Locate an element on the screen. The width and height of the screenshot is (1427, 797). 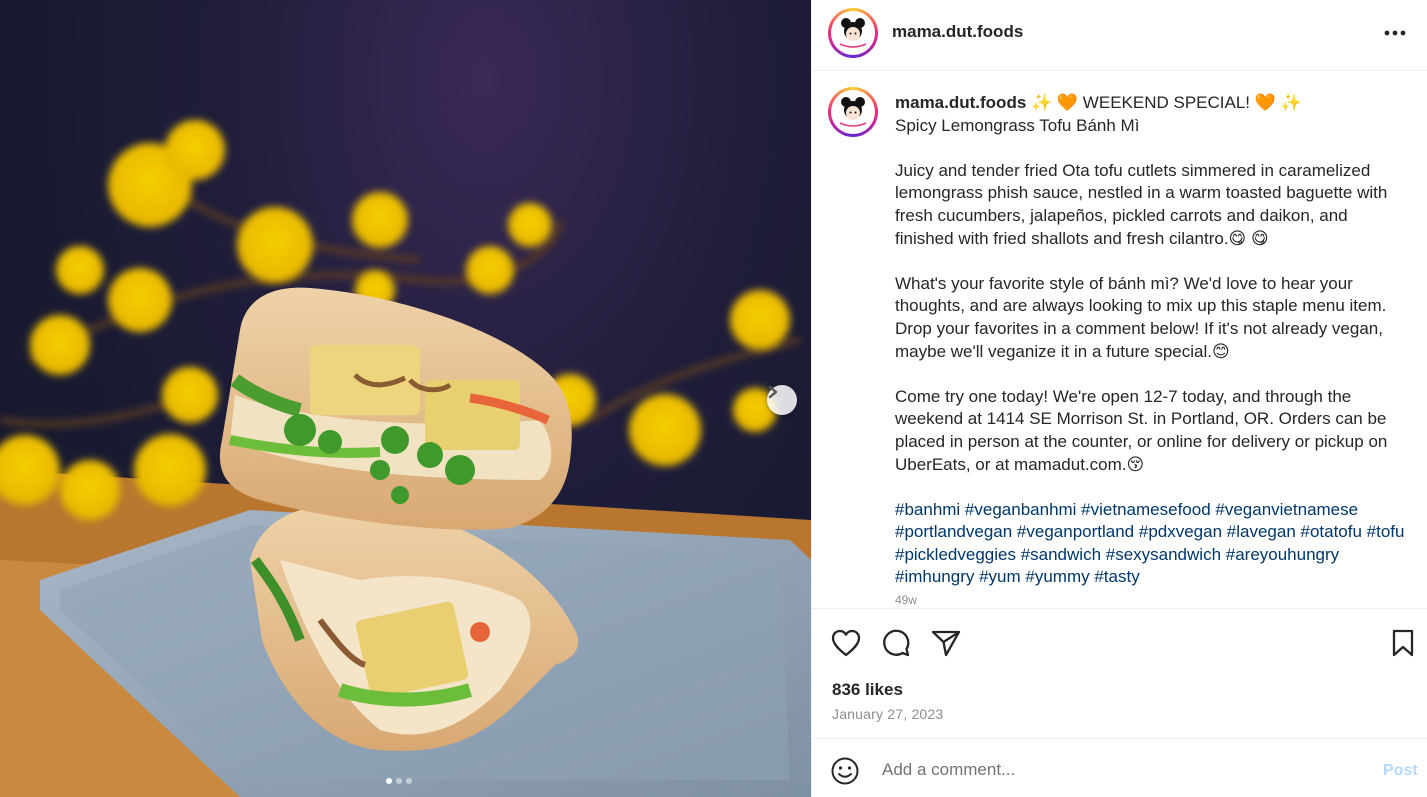
emoji-button is located at coordinates (845, 771).